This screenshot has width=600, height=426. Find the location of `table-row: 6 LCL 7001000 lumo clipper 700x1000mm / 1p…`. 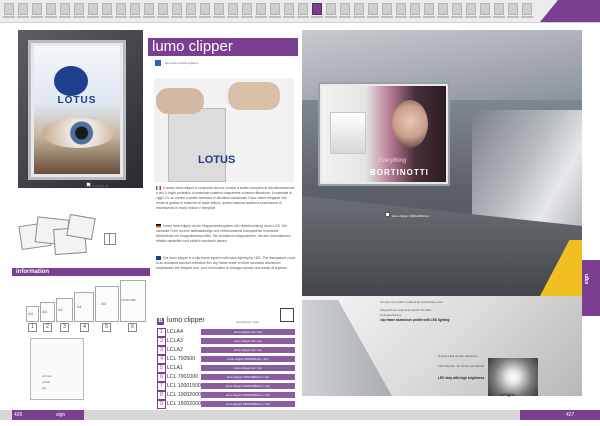

table-row: 6 LCL 7001000 lumo clipper 700x1000mm / 1p… is located at coordinates (226, 377).